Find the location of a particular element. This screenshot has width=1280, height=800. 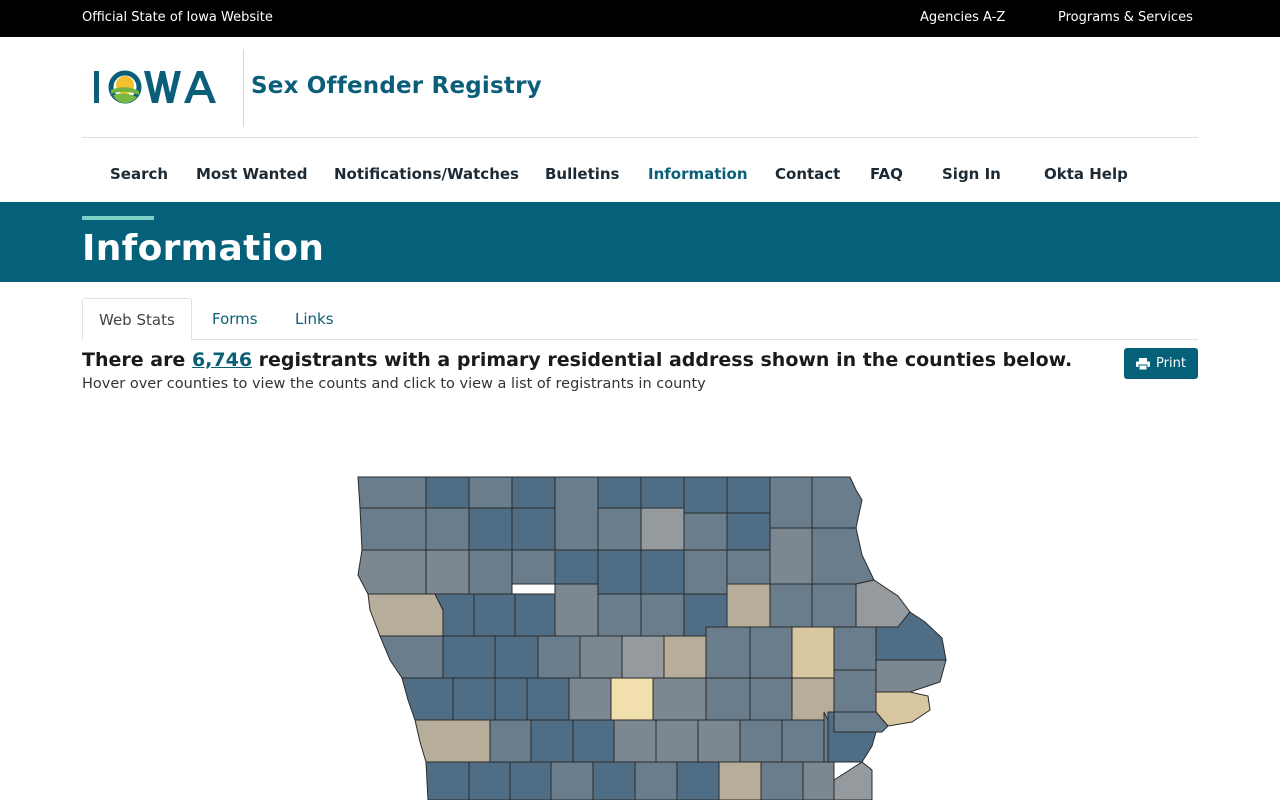

agencies-a-z-link: Agencies A-Z is located at coordinates (962, 17).